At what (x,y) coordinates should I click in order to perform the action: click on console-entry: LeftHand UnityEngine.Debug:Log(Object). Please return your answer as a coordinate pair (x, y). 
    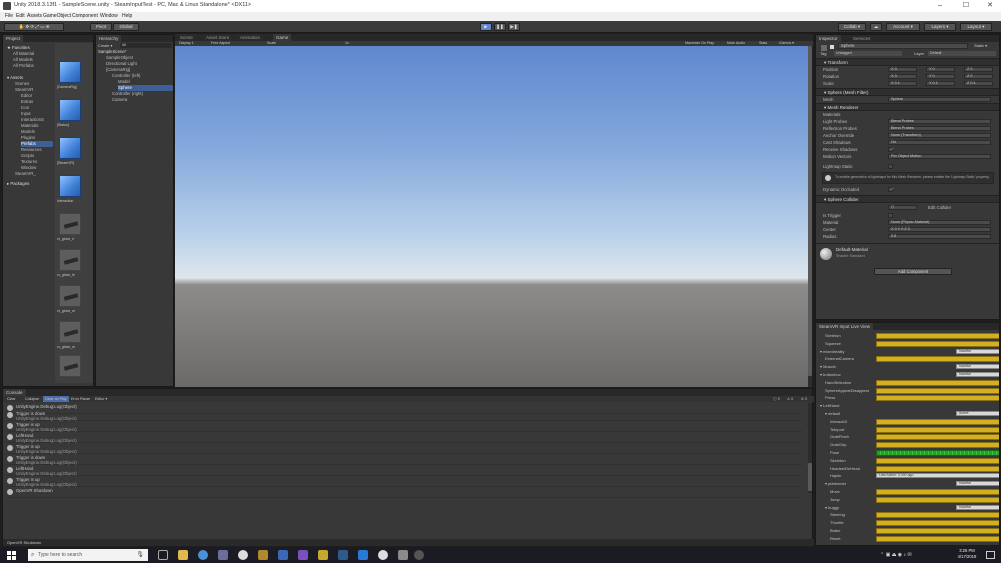
    Looking at the image, I should click on (404, 437).